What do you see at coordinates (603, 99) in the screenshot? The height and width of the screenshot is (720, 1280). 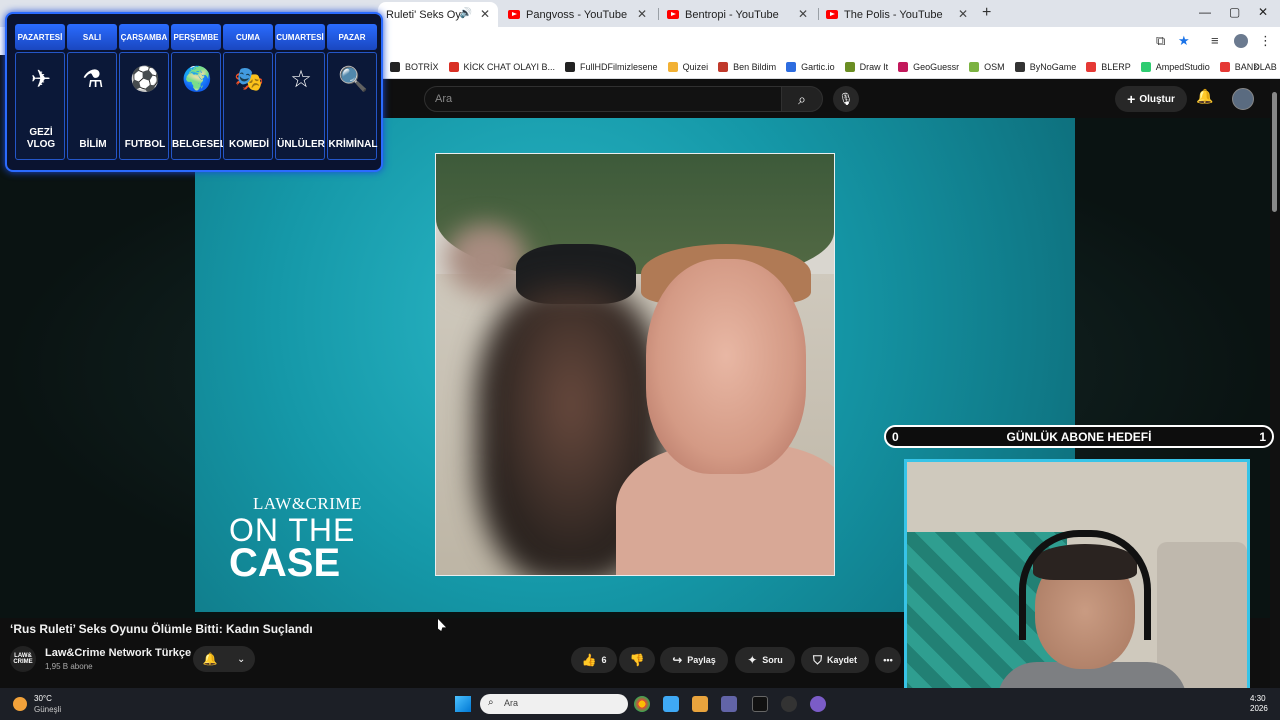 I see `search-input: Ara` at bounding box center [603, 99].